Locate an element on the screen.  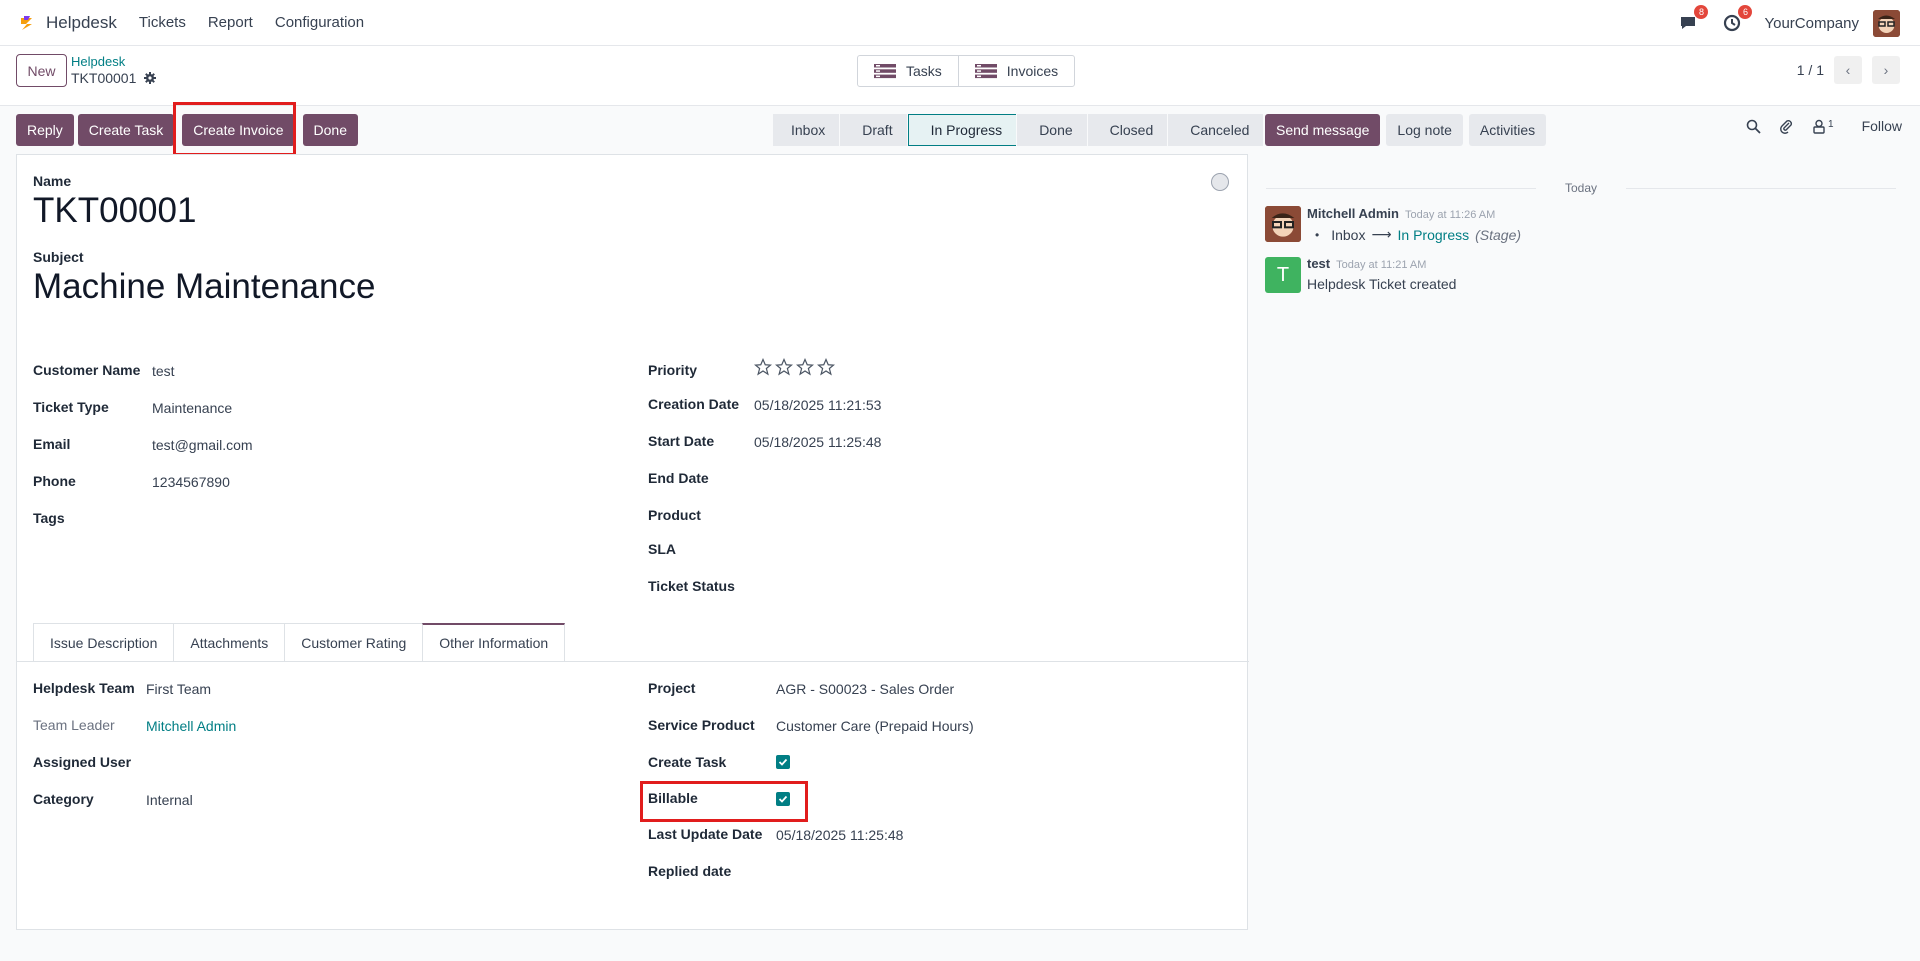
project-value: AGR - S00023 - Sales Order is located at coordinates (865, 689).